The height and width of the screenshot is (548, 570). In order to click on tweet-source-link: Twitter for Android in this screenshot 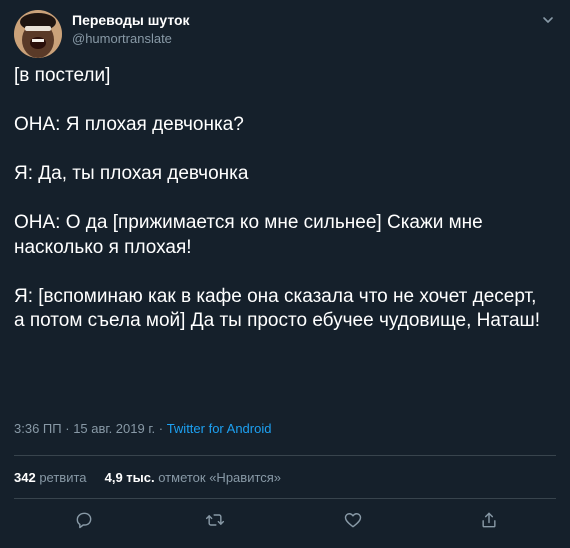, I will do `click(219, 428)`.